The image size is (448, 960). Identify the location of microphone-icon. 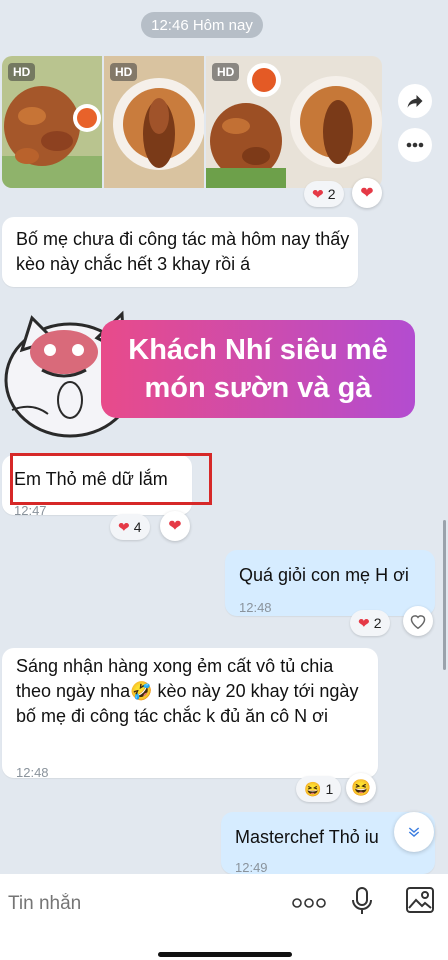
(362, 900).